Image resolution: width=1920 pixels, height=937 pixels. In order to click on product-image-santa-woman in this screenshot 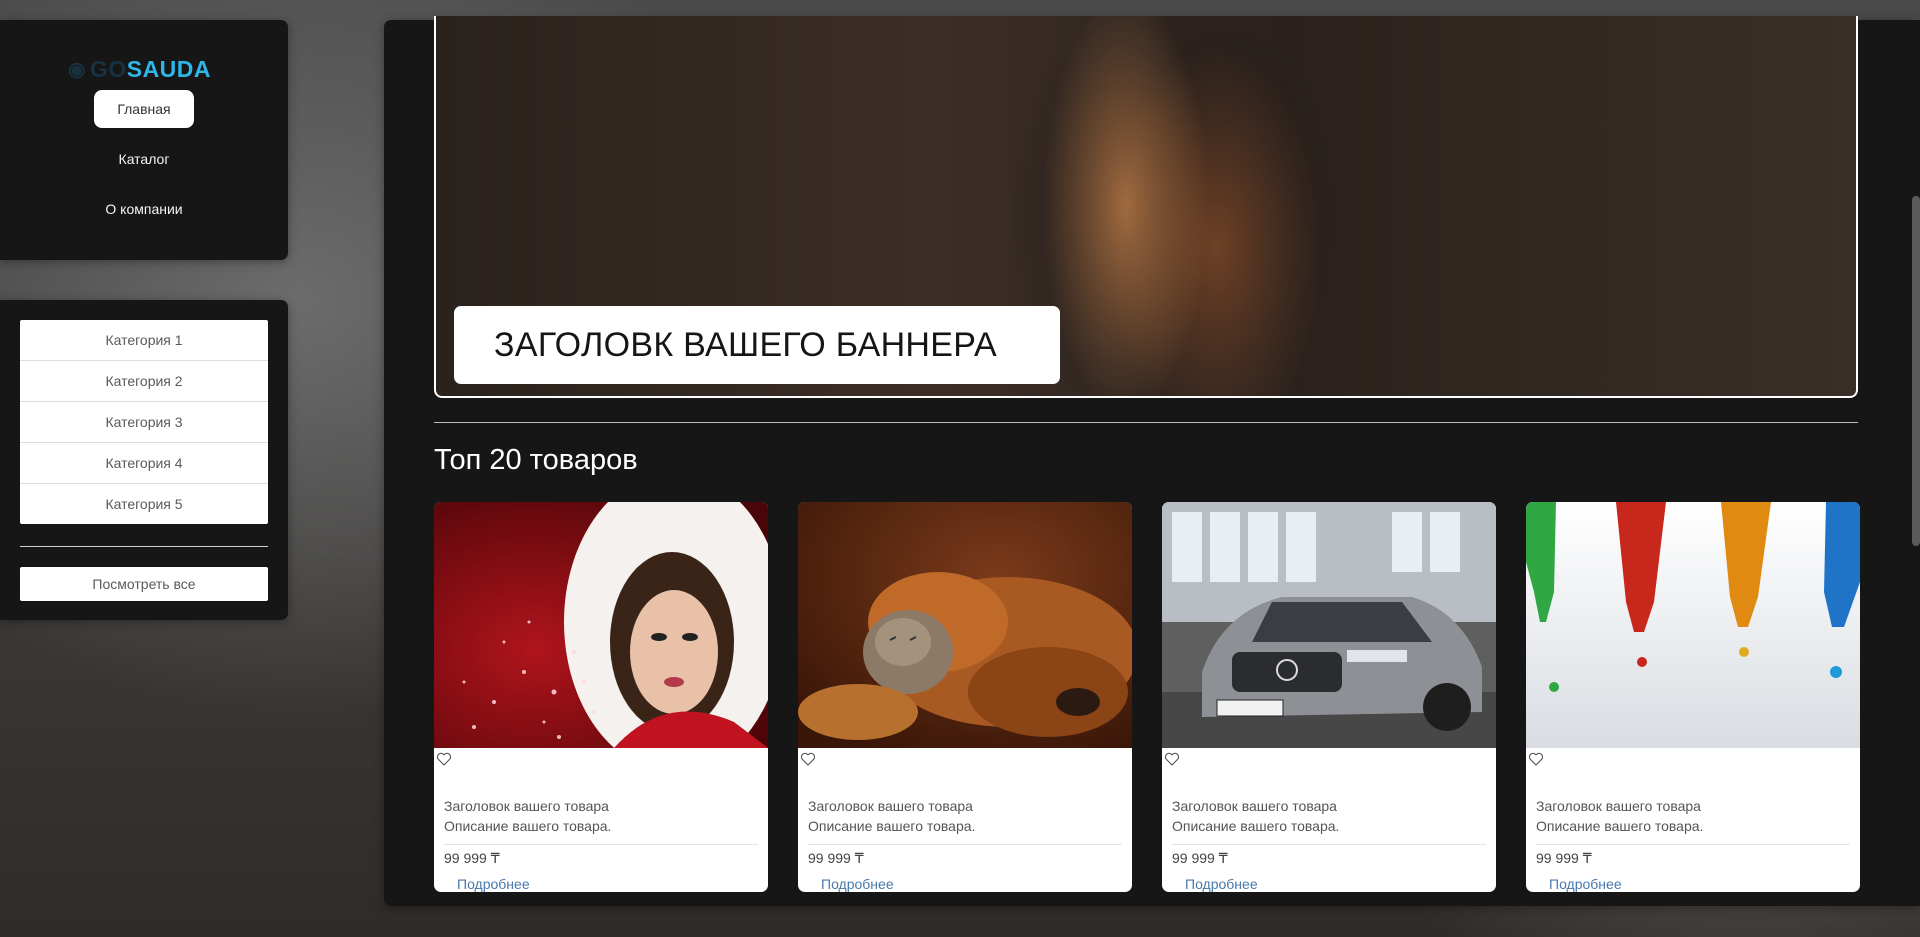, I will do `click(601, 625)`.